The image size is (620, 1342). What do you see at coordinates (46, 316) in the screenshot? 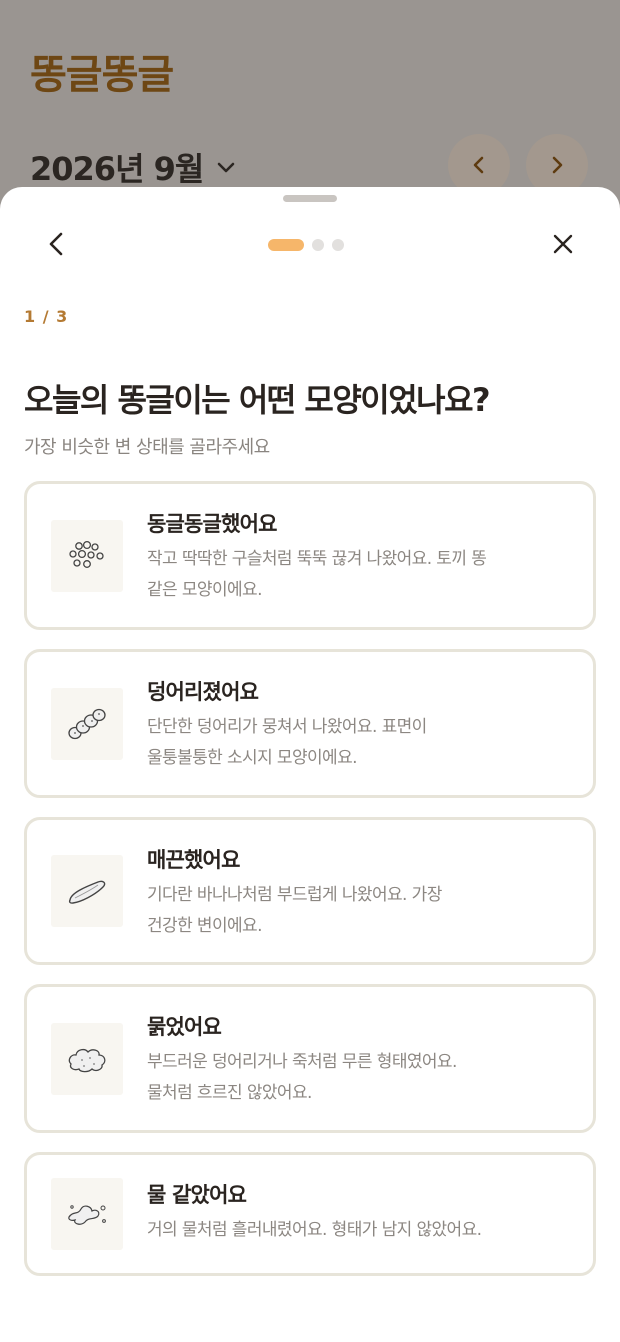
I see `step-indicator: 1 / 3` at bounding box center [46, 316].